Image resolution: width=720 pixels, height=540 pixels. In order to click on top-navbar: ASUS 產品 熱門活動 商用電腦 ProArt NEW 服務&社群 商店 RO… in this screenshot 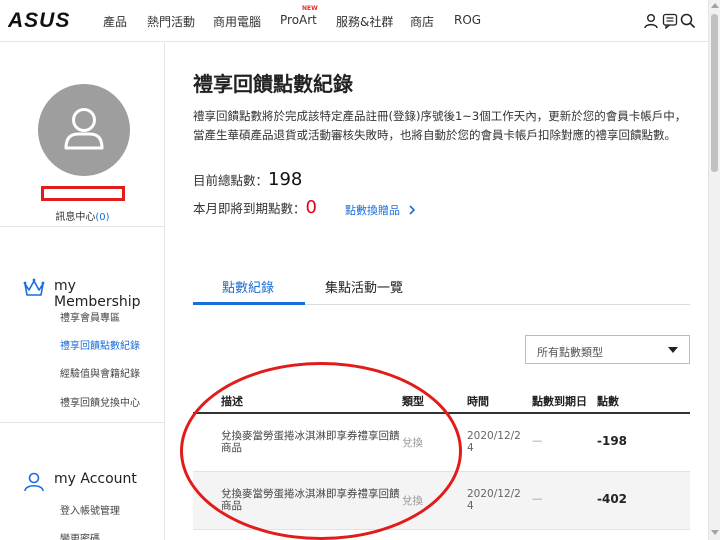, I will do `click(354, 21)`.